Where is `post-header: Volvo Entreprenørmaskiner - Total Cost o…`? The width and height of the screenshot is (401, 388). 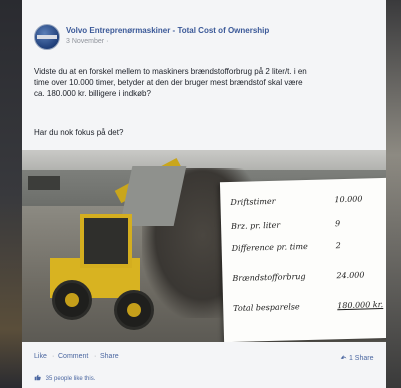
post-header: Volvo Entreprenørmaskiner - Total Cost o… is located at coordinates (209, 39).